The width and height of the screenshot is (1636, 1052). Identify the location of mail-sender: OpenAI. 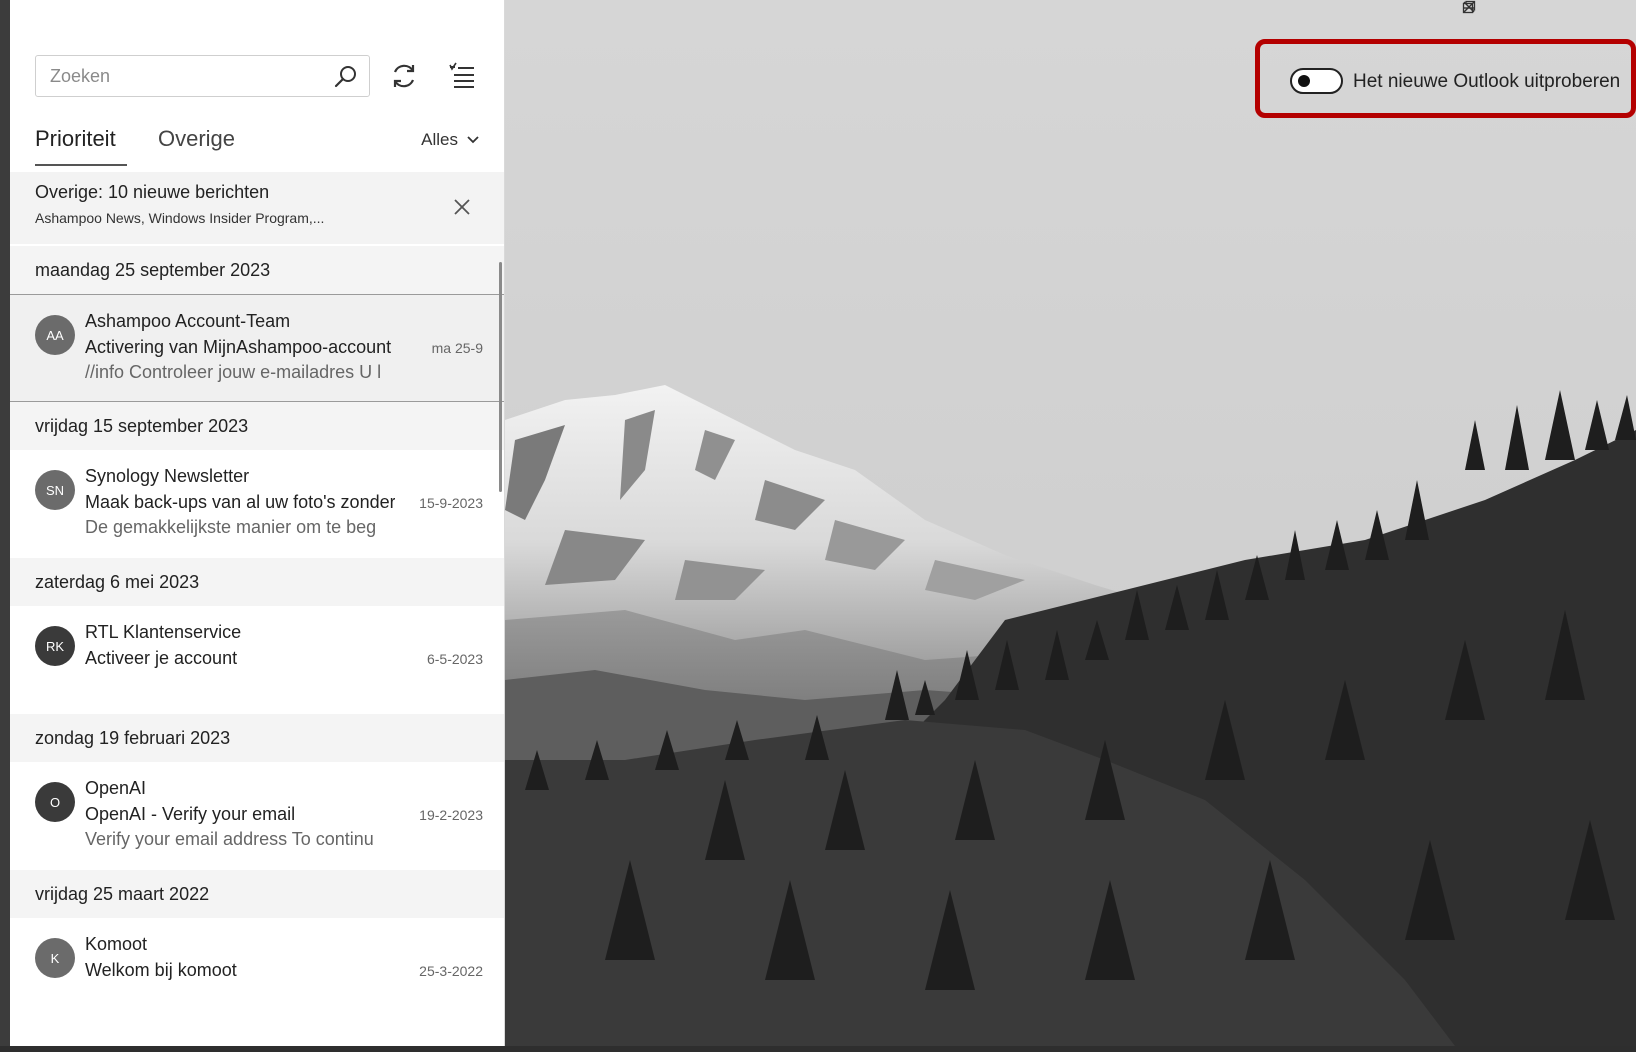
(116, 788).